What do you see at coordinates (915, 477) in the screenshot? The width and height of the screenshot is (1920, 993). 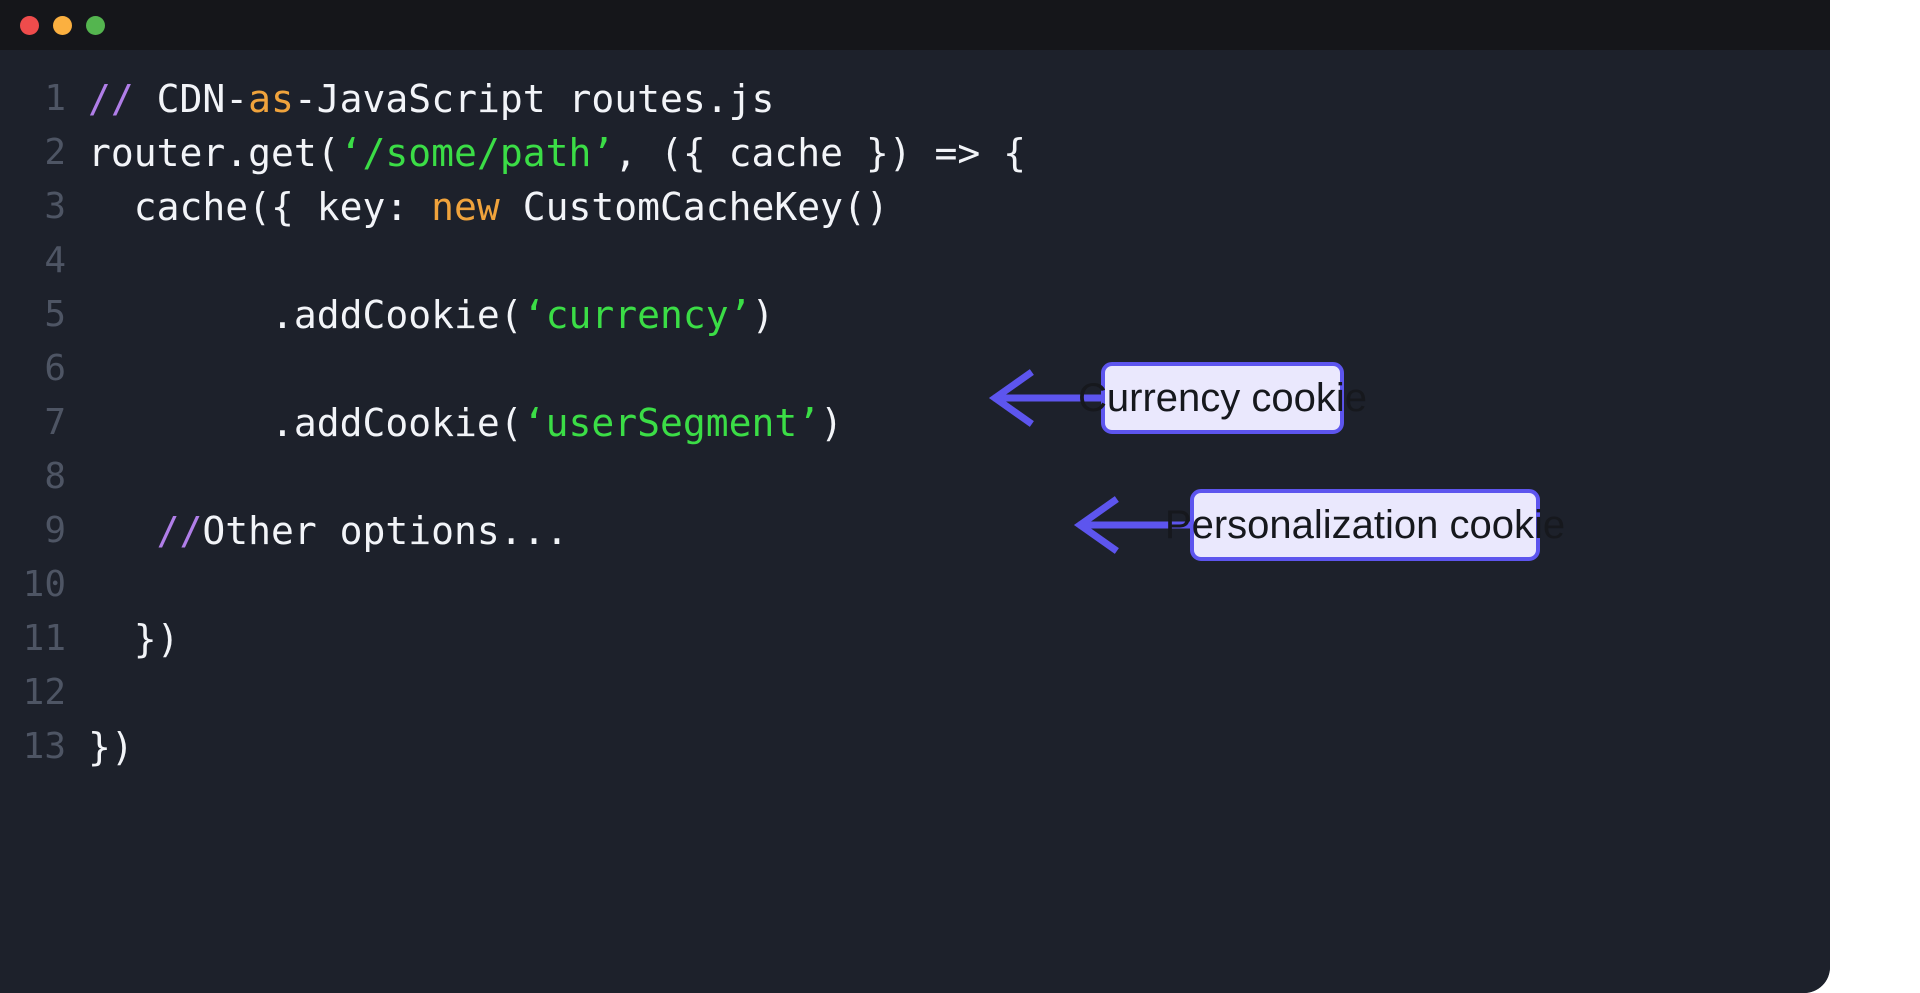 I see `code-line: 8` at bounding box center [915, 477].